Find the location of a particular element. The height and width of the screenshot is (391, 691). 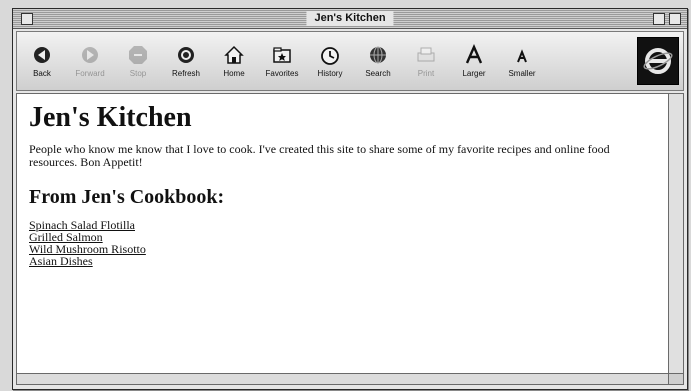

collapse-box is located at coordinates (675, 19).